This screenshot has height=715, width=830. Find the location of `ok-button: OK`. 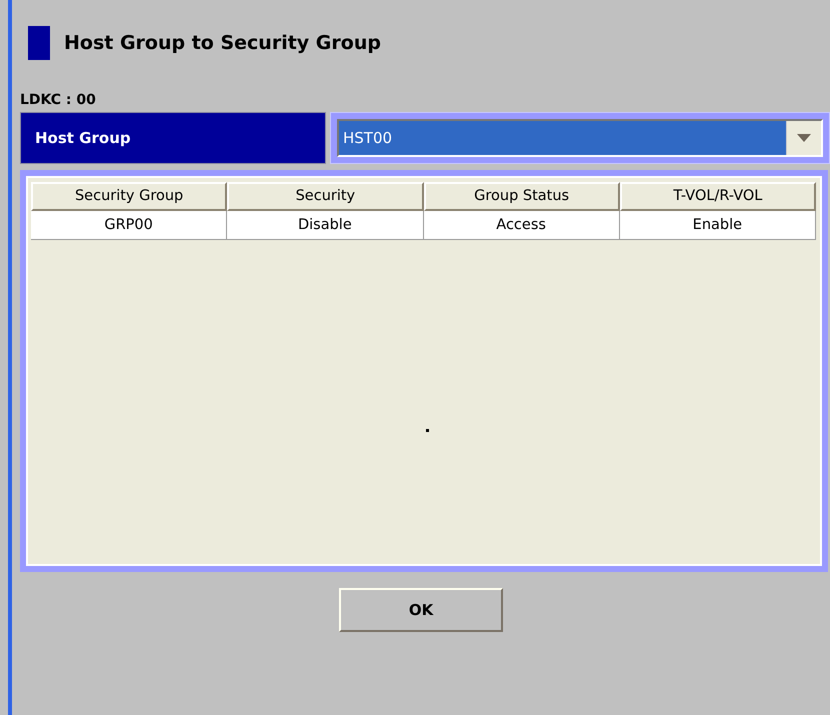

ok-button: OK is located at coordinates (421, 610).